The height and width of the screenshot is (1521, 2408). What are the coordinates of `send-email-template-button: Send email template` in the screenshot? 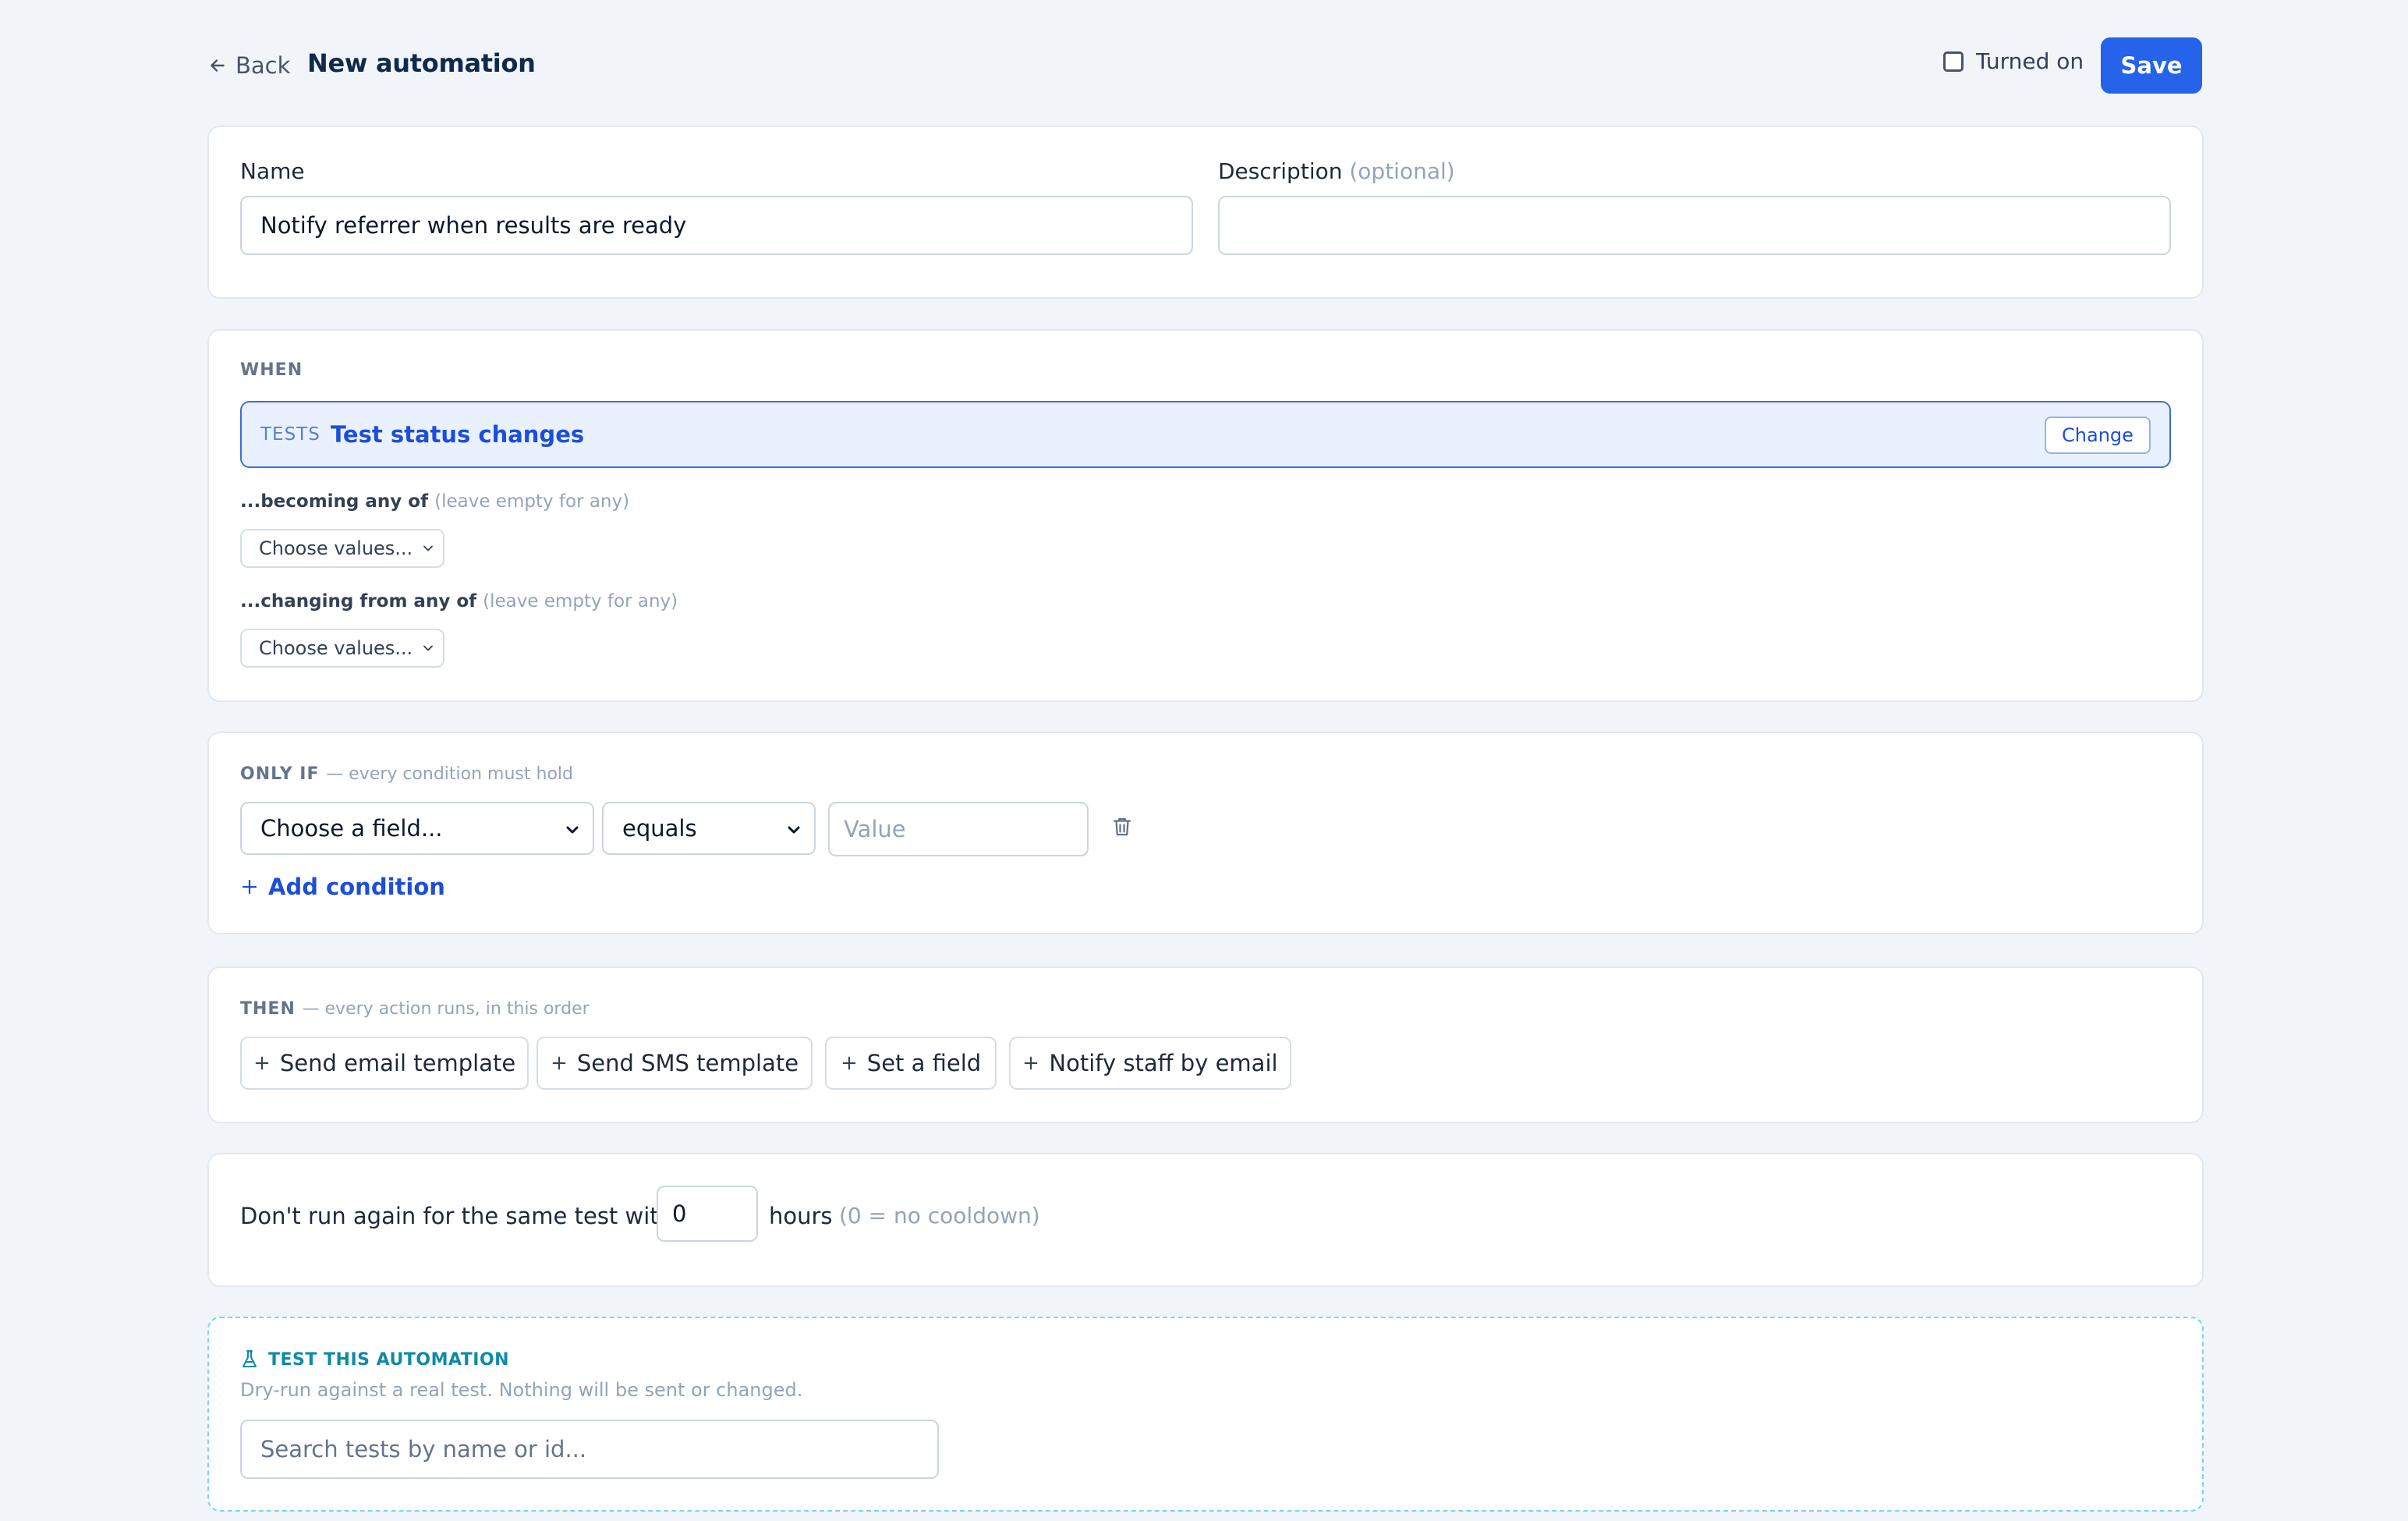 It's located at (384, 1064).